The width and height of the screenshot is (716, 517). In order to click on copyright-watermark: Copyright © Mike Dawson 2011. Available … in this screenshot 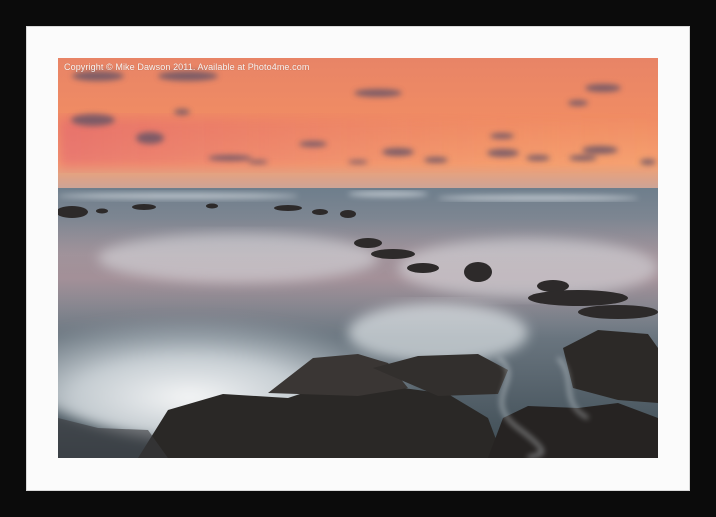, I will do `click(187, 67)`.